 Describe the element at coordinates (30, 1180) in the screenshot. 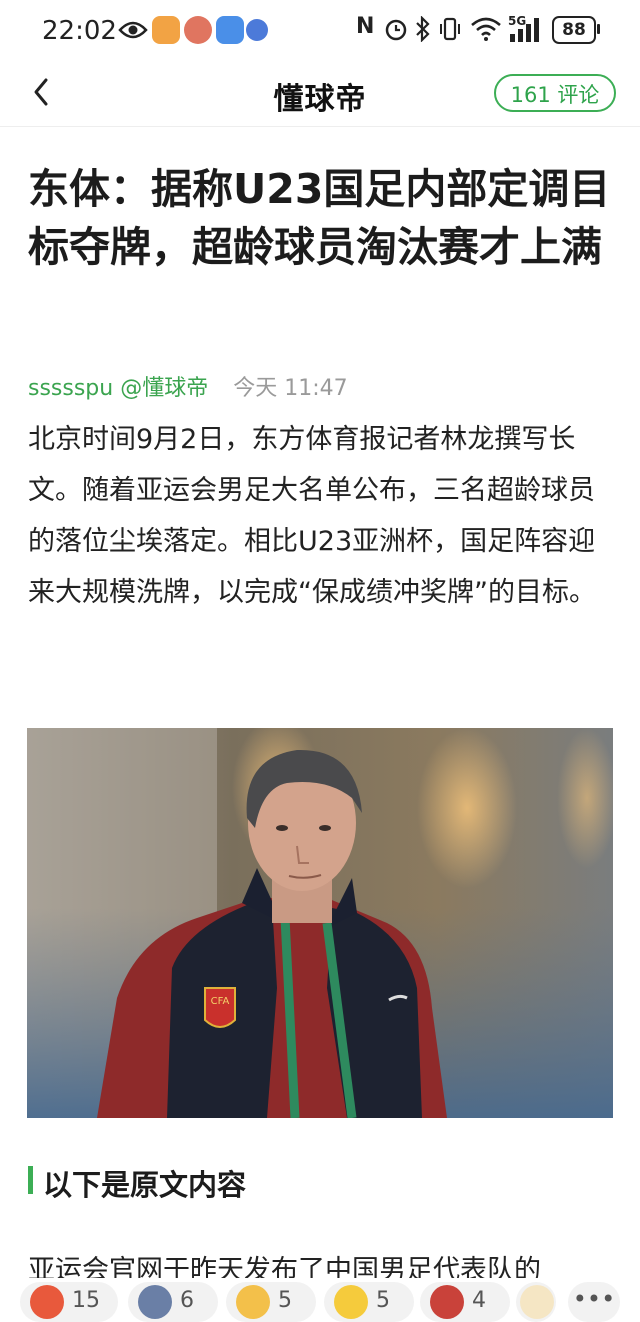

I see `section-accent-bar` at that location.